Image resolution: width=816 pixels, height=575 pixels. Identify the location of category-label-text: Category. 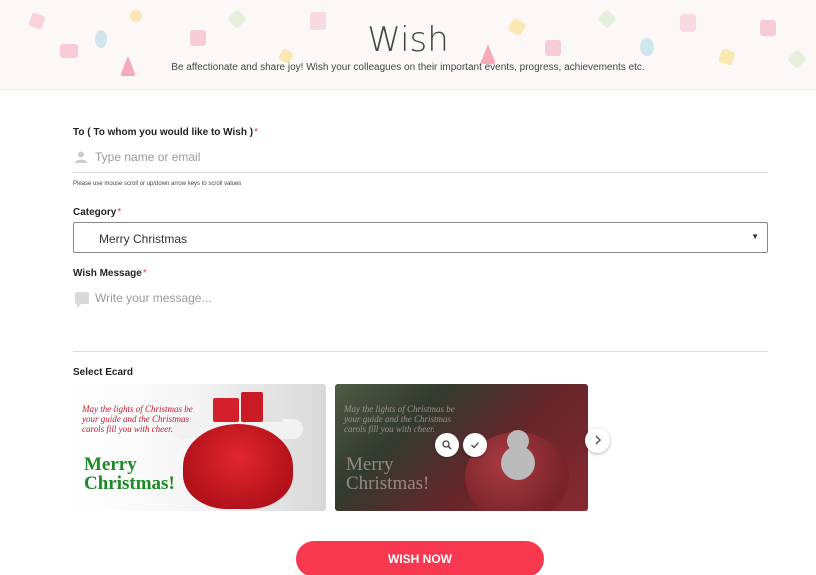
(95, 212).